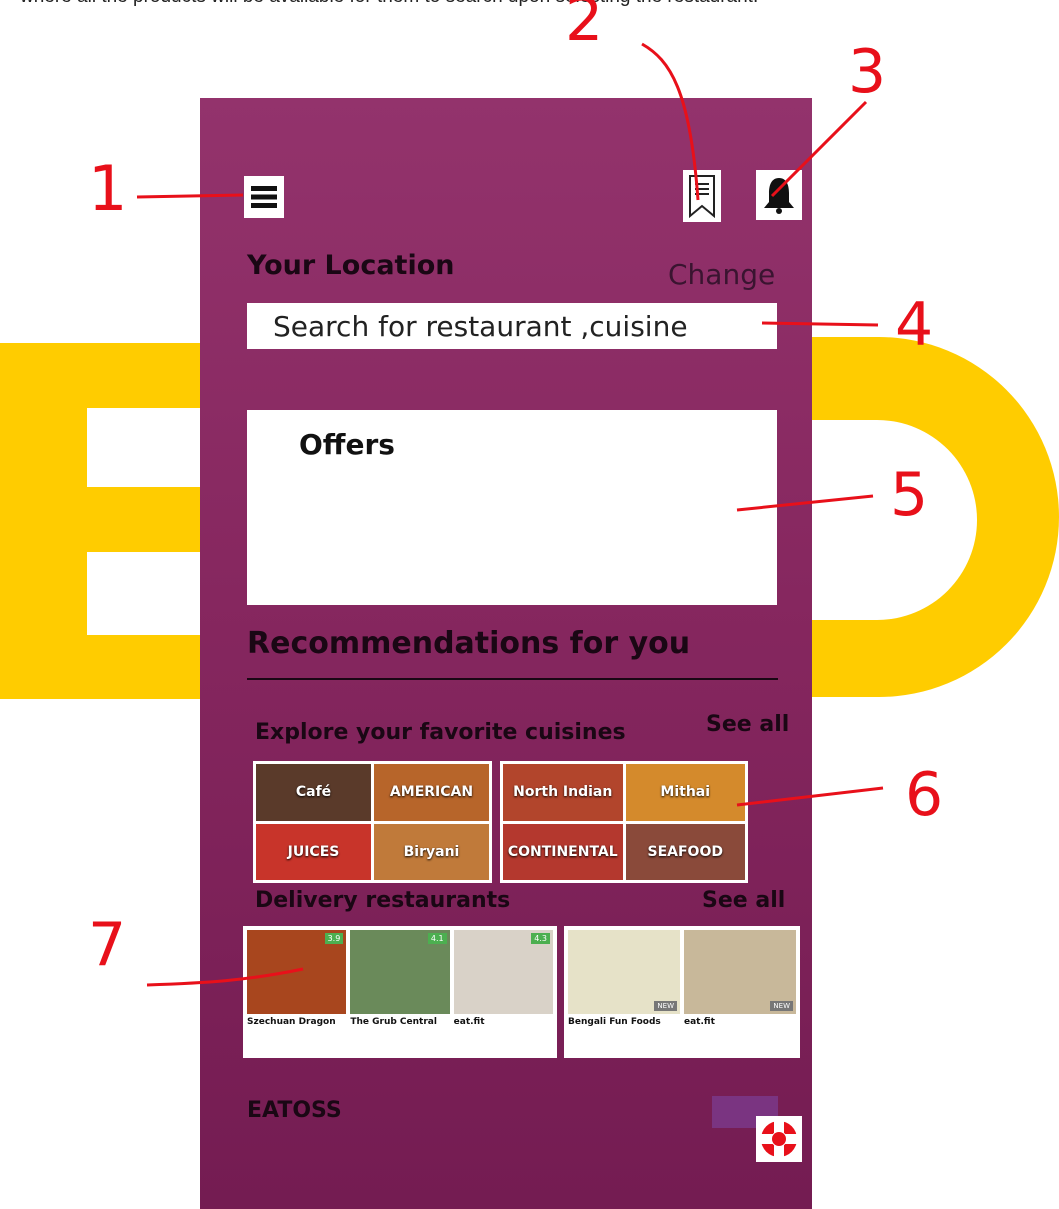  I want to click on annotation-number: 3, so click(867, 72).